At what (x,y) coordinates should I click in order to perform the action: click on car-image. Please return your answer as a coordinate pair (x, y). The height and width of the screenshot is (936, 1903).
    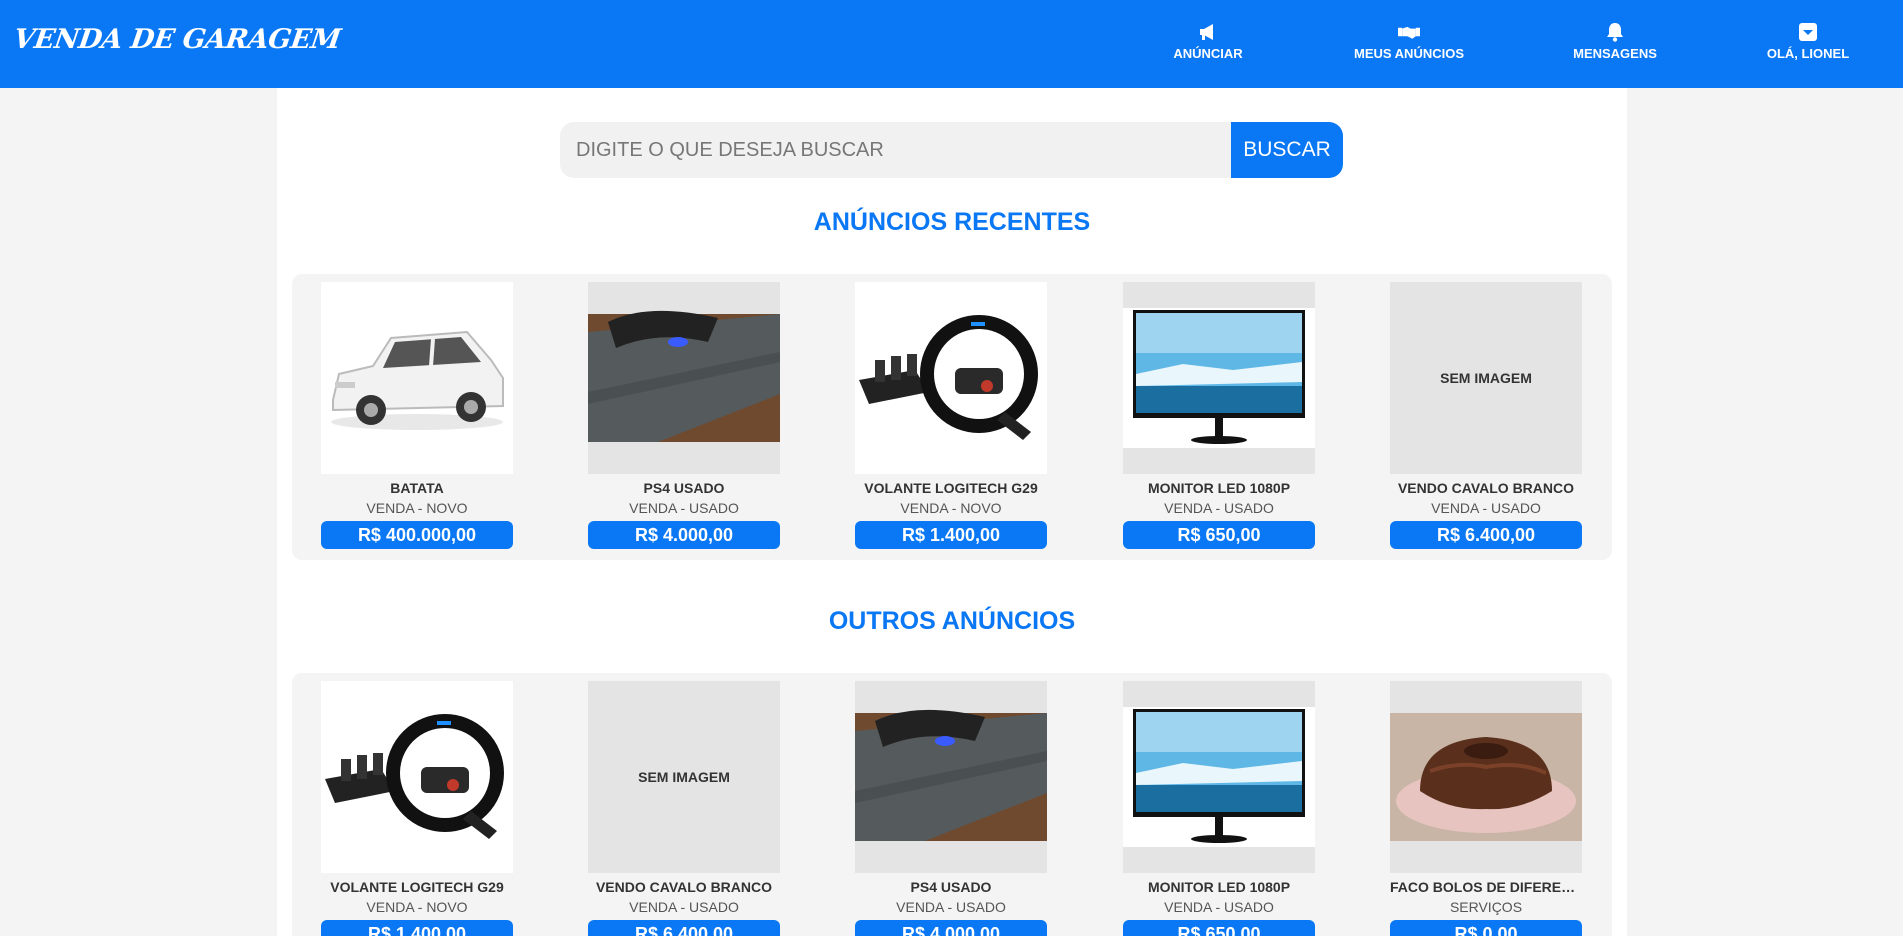
    Looking at the image, I should click on (417, 378).